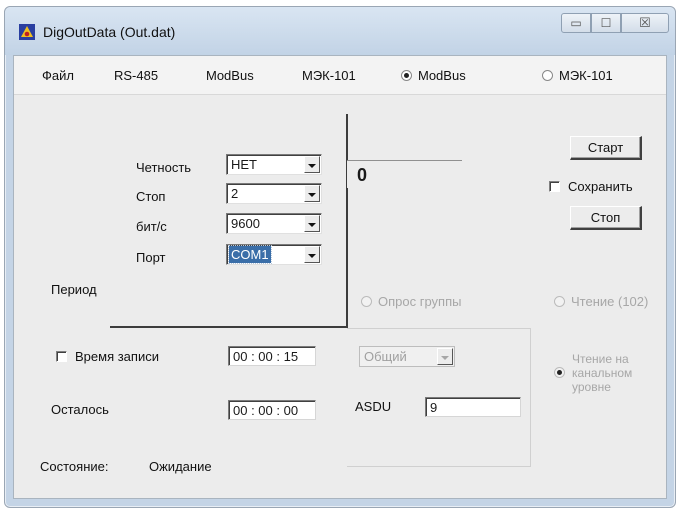 Image resolution: width=679 pixels, height=512 pixels. I want to click on radio-mek101-label: МЭК-101, so click(586, 75).